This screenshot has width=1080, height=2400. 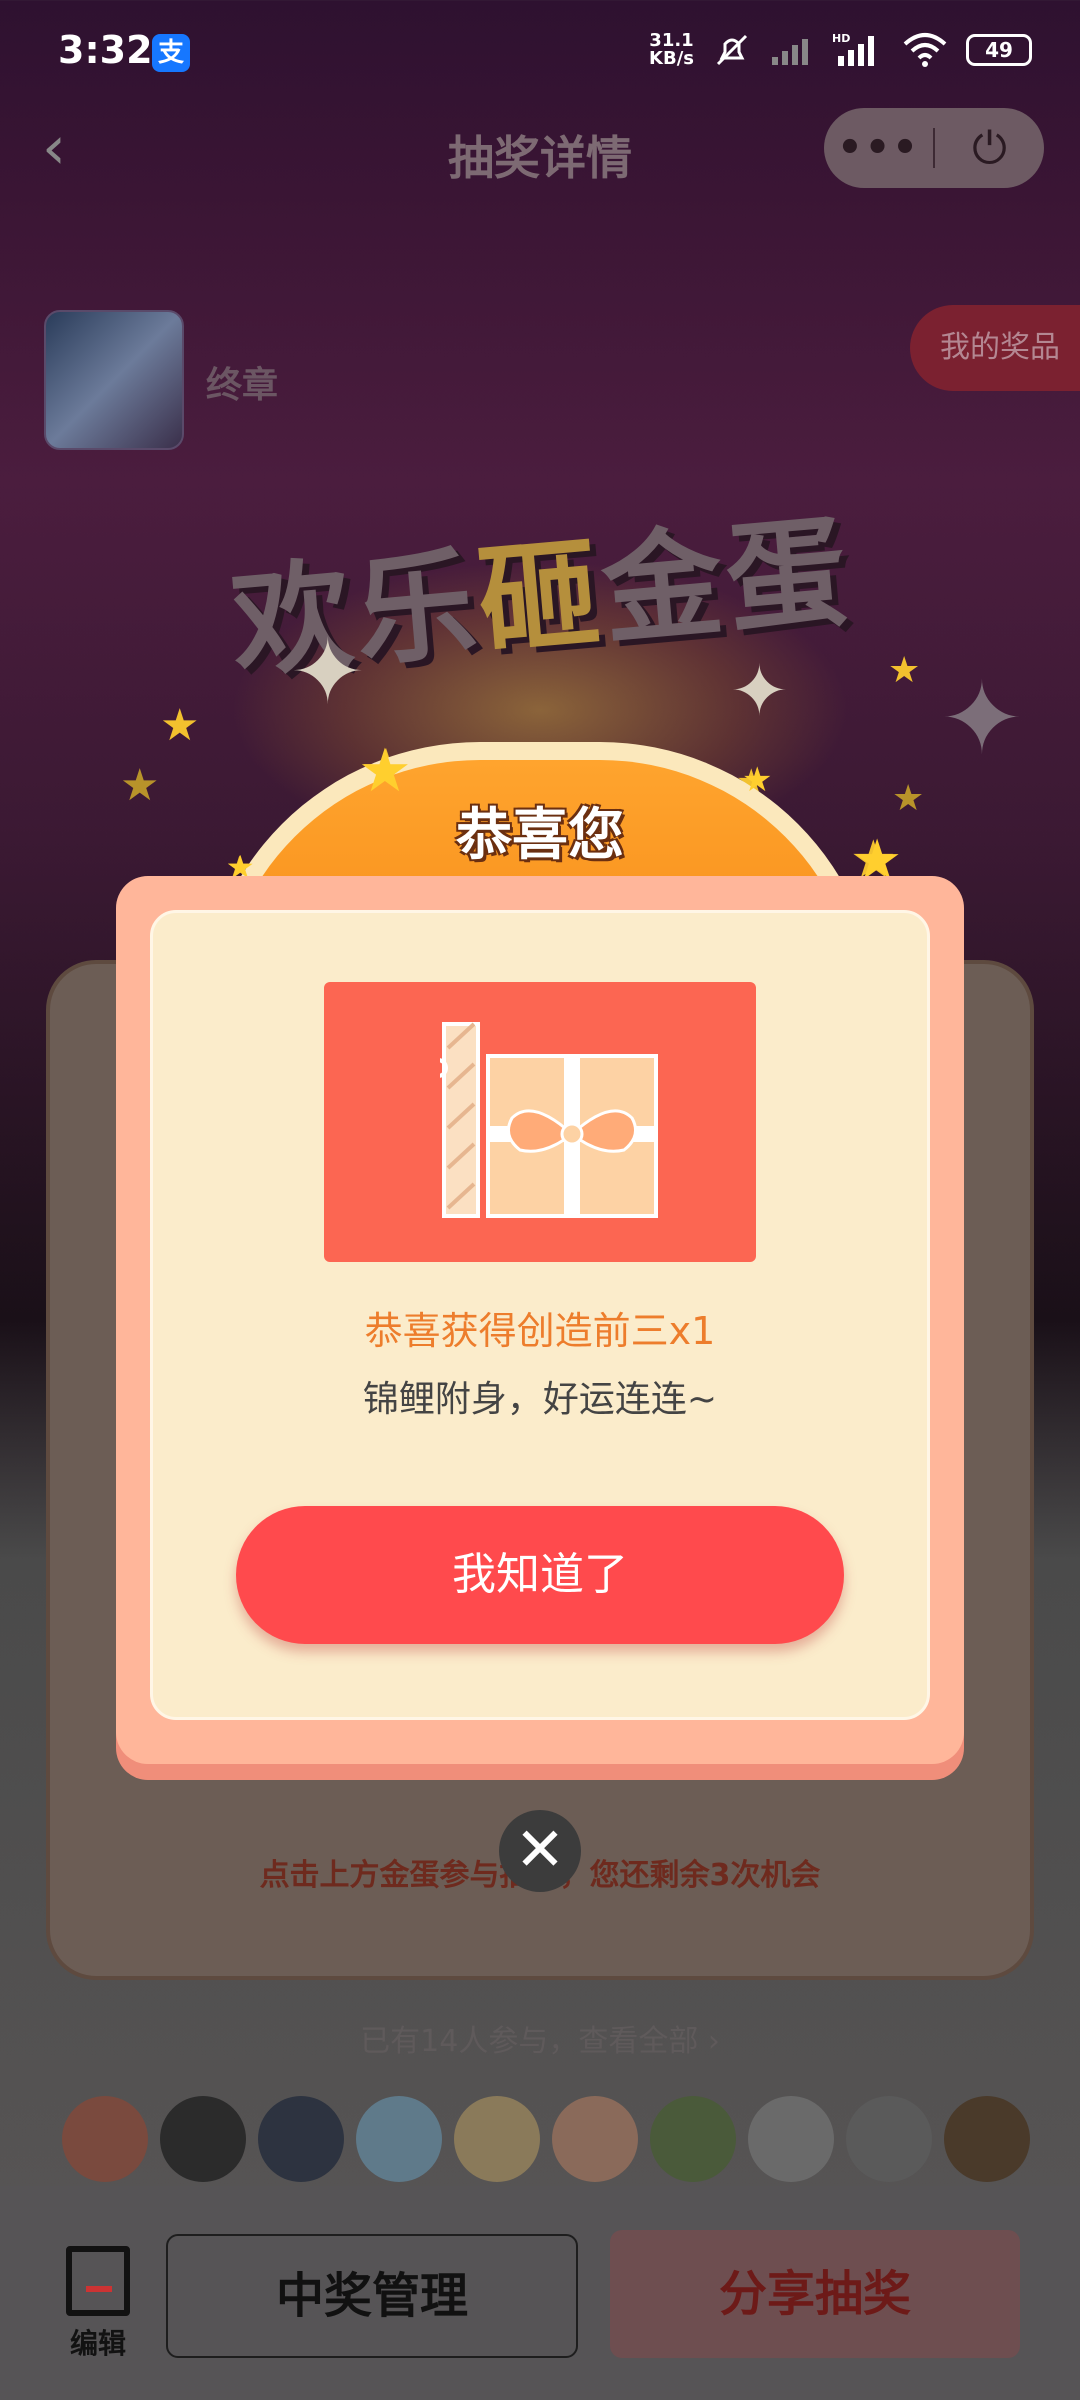 I want to click on net-speed: 31.1 KB/s, so click(x=671, y=50).